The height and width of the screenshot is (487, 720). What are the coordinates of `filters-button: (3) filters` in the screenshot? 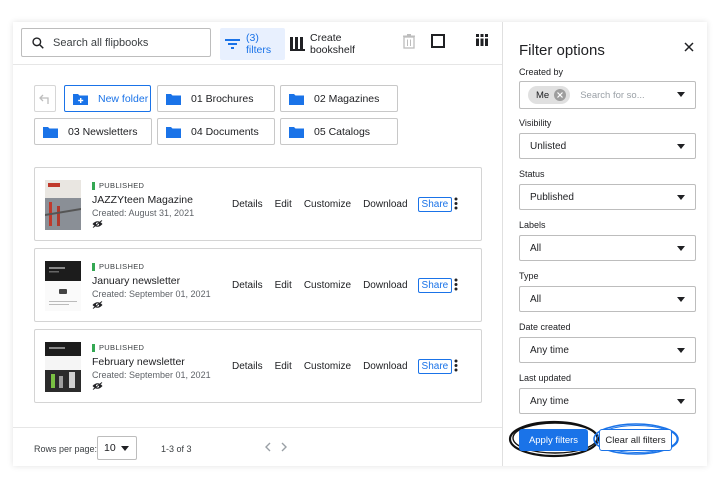 It's located at (252, 44).